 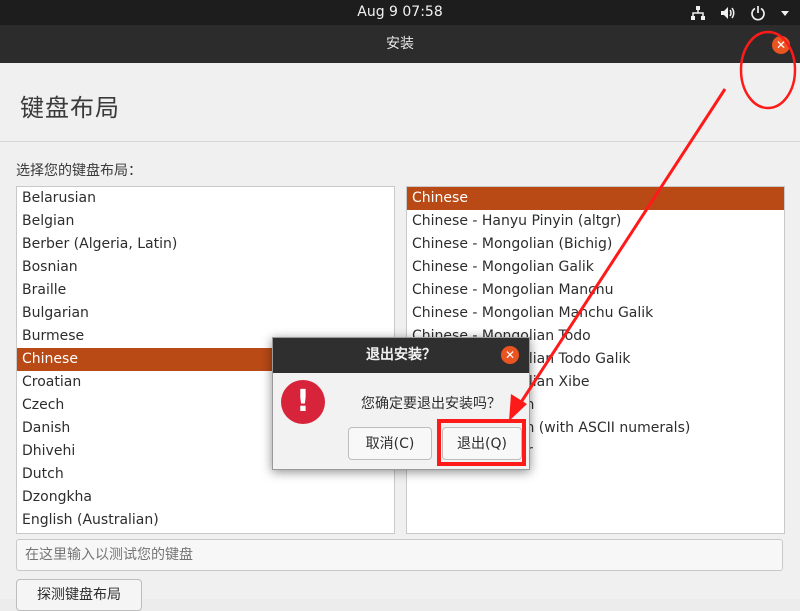 I want to click on annotation-arrow-line, so click(x=620, y=249).